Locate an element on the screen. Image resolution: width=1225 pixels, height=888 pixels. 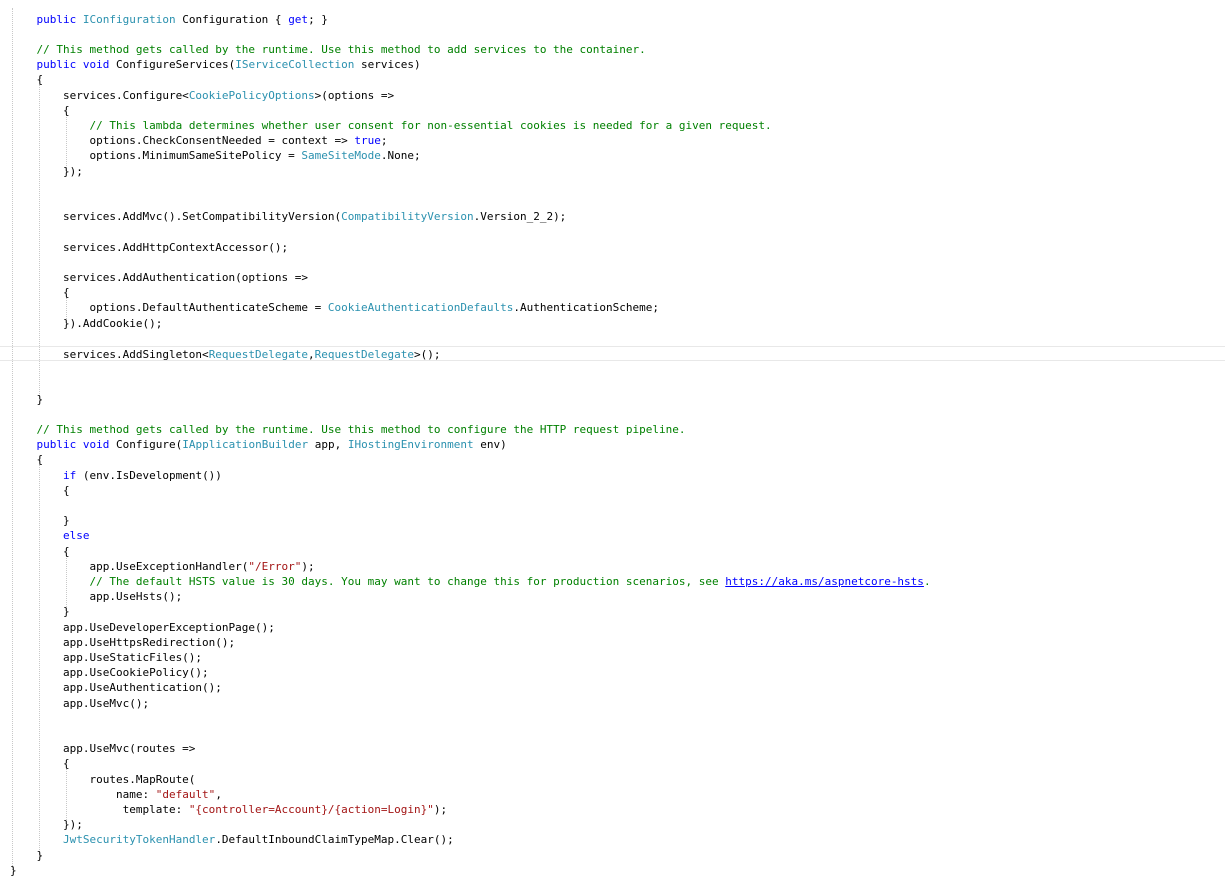
type-token: CookiePolicyOptions is located at coordinates (251, 95).